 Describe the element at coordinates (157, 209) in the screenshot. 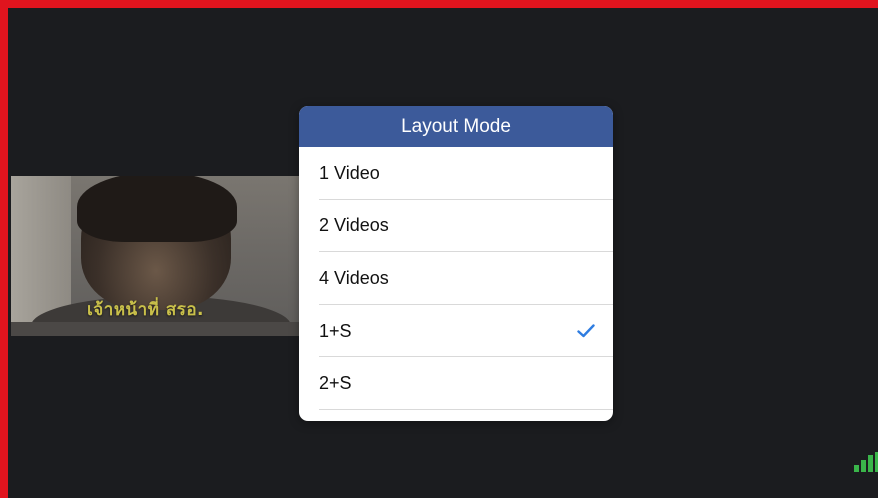

I see `participant-hair` at that location.